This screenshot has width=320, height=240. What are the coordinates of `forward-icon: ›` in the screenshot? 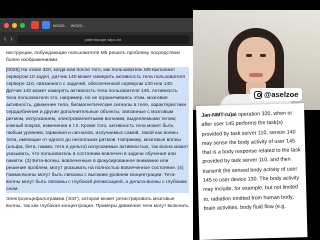 It's located at (11, 39).